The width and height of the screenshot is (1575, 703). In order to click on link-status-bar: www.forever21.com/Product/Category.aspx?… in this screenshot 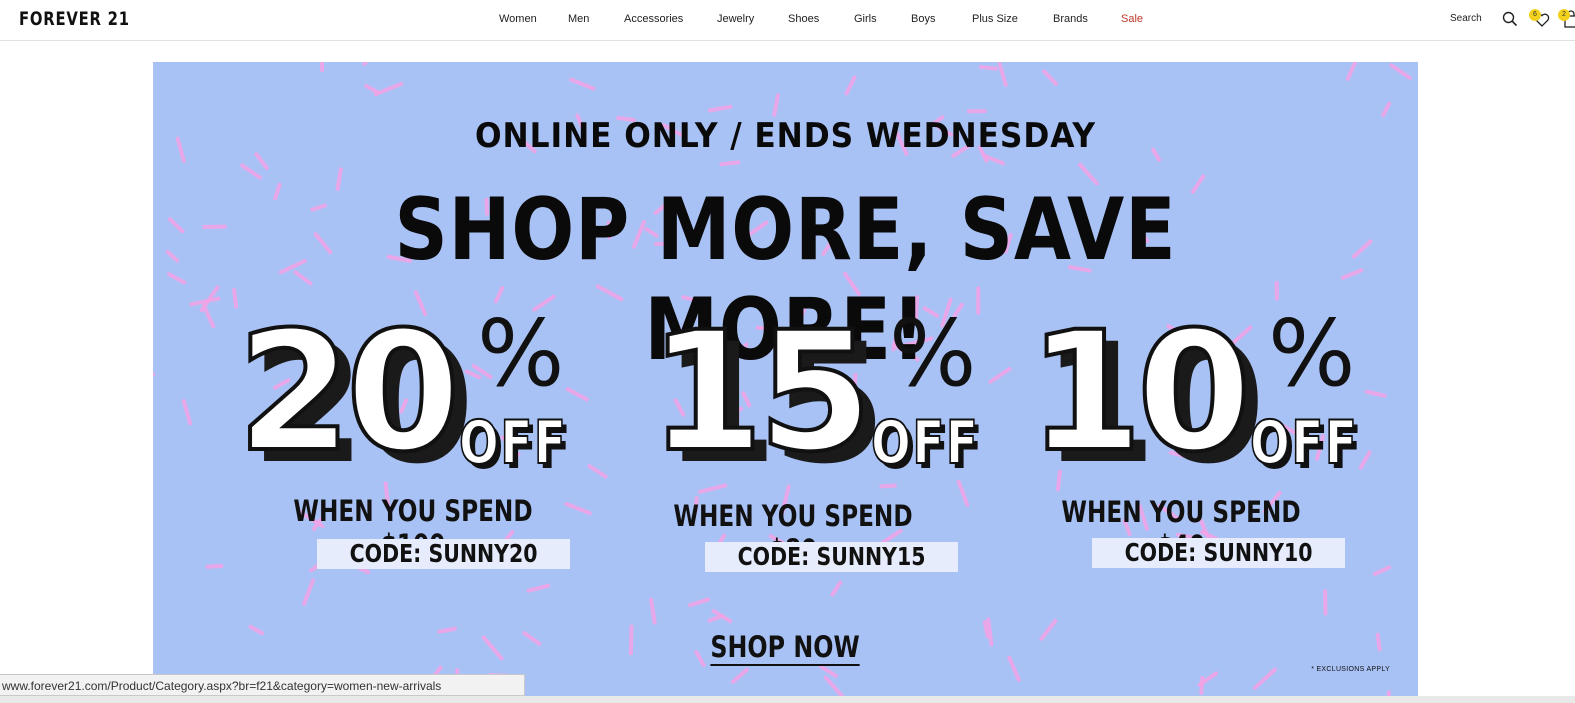, I will do `click(262, 685)`.